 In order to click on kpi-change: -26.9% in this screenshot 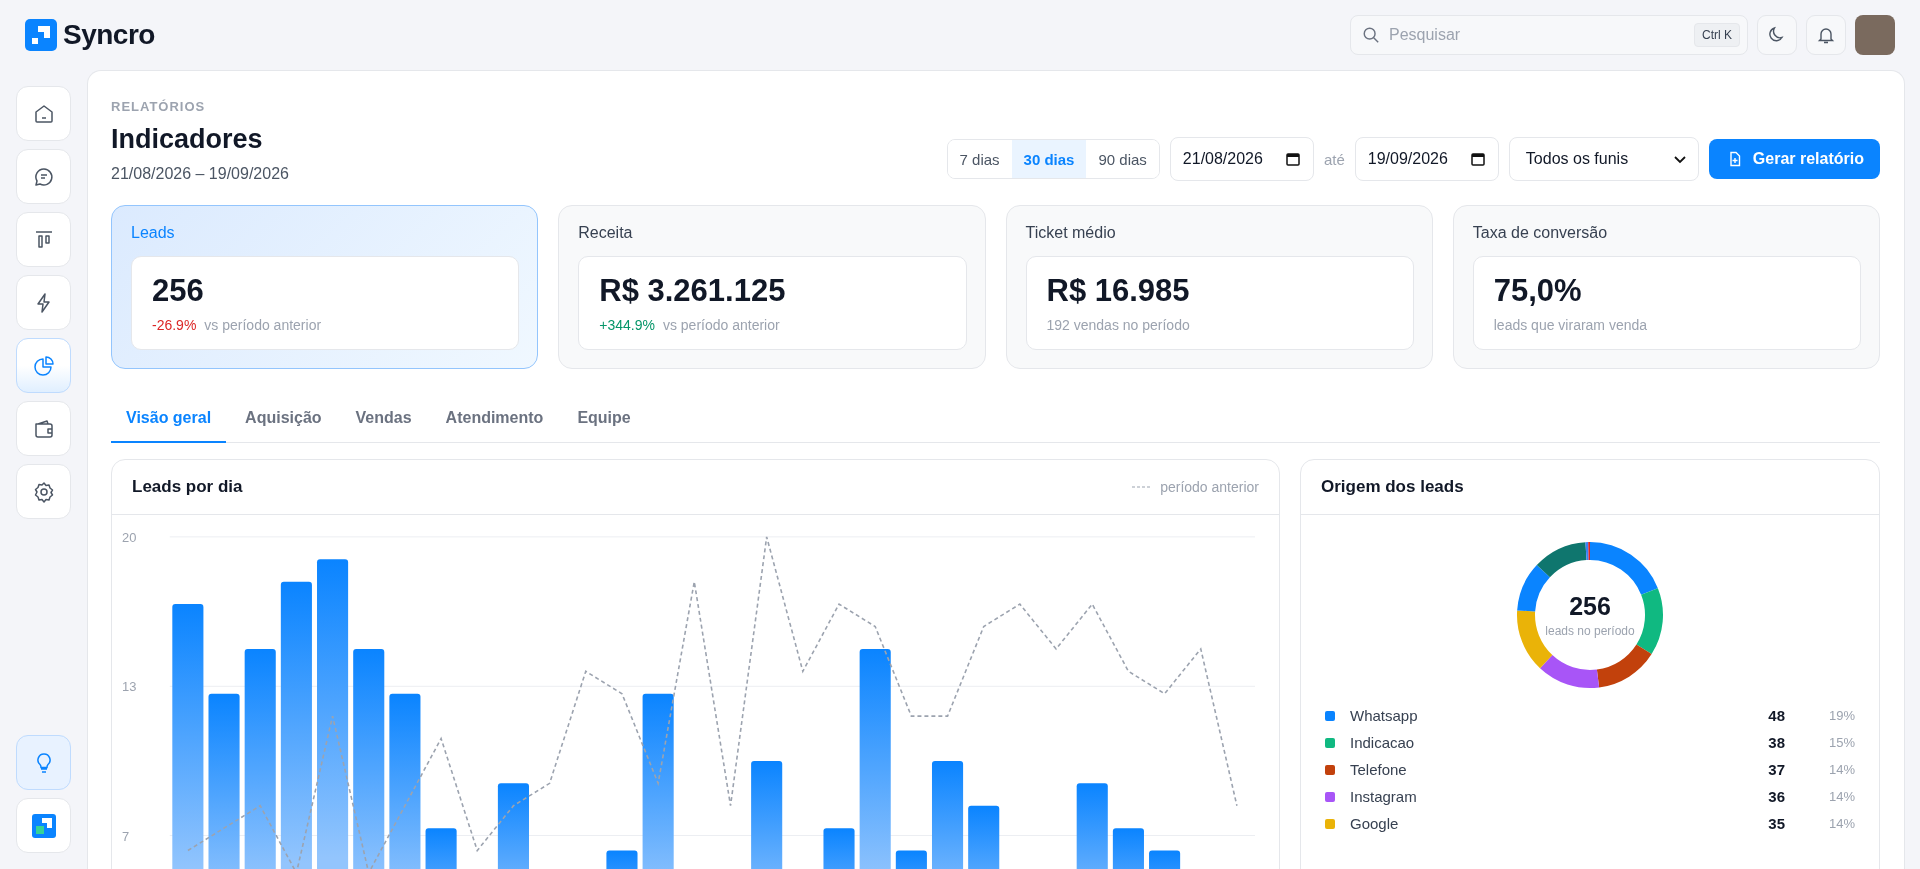, I will do `click(174, 325)`.